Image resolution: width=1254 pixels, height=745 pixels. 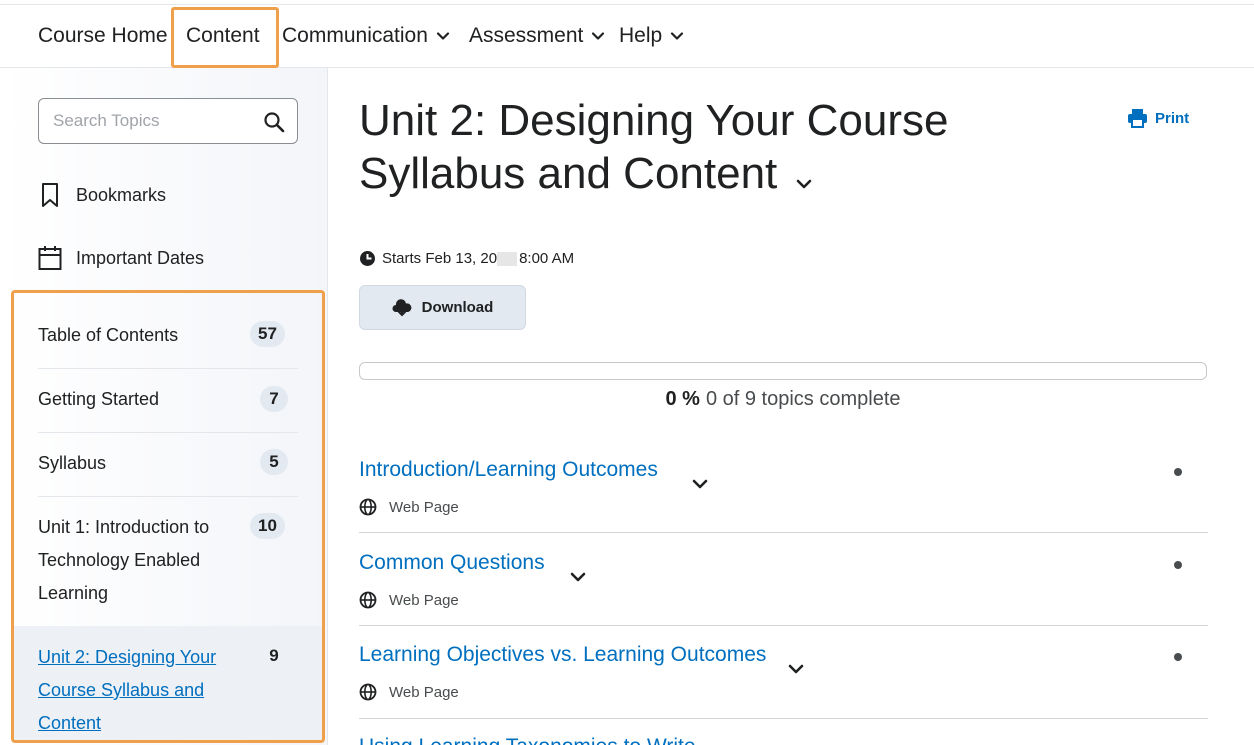 What do you see at coordinates (50, 195) in the screenshot?
I see `bookmark-icon` at bounding box center [50, 195].